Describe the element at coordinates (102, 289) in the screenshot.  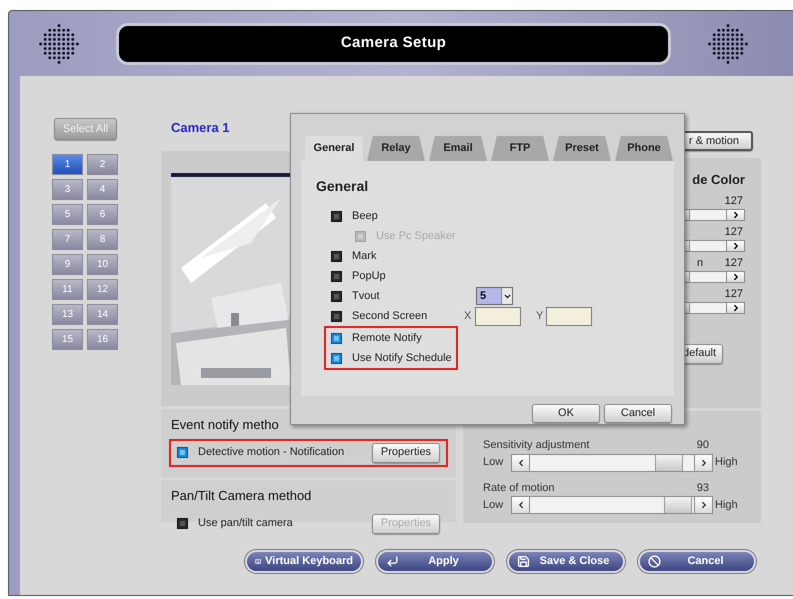
I see `camera-button: 12` at that location.